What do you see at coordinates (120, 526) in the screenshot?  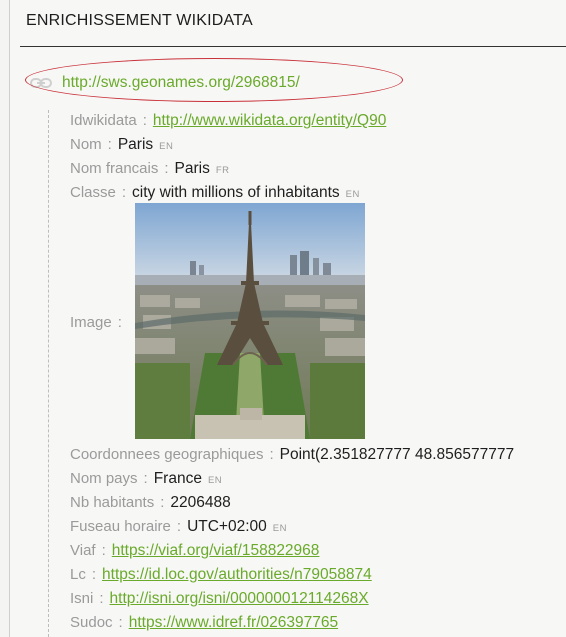 I see `prop-key: Fuseau horaire` at bounding box center [120, 526].